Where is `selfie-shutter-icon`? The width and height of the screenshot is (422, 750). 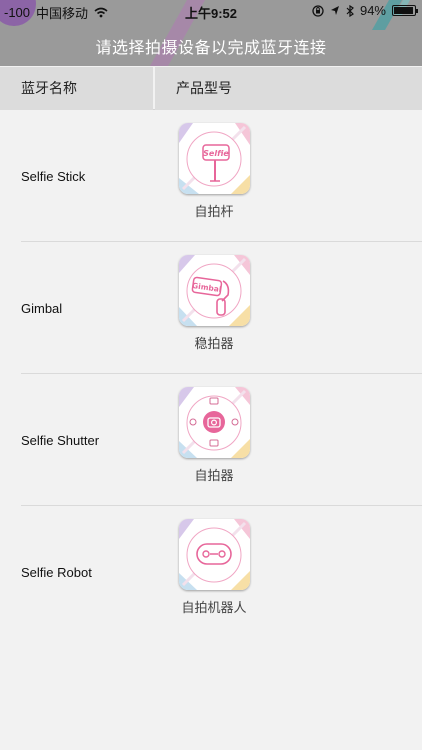
selfie-shutter-icon is located at coordinates (214, 422).